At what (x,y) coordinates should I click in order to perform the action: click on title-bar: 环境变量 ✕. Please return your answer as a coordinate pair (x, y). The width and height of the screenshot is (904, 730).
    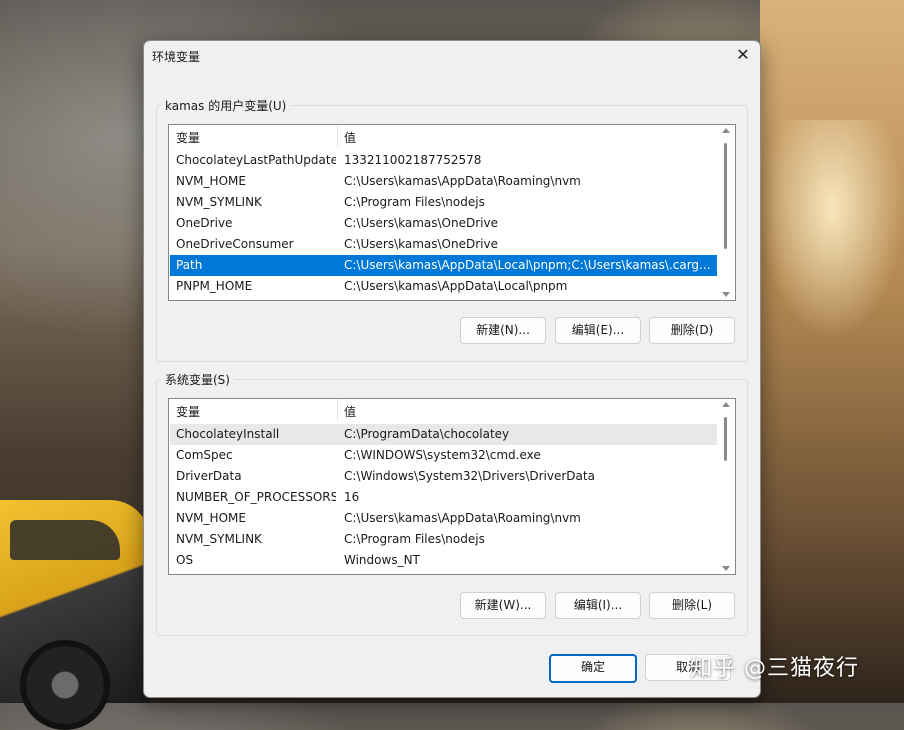
    Looking at the image, I should click on (452, 56).